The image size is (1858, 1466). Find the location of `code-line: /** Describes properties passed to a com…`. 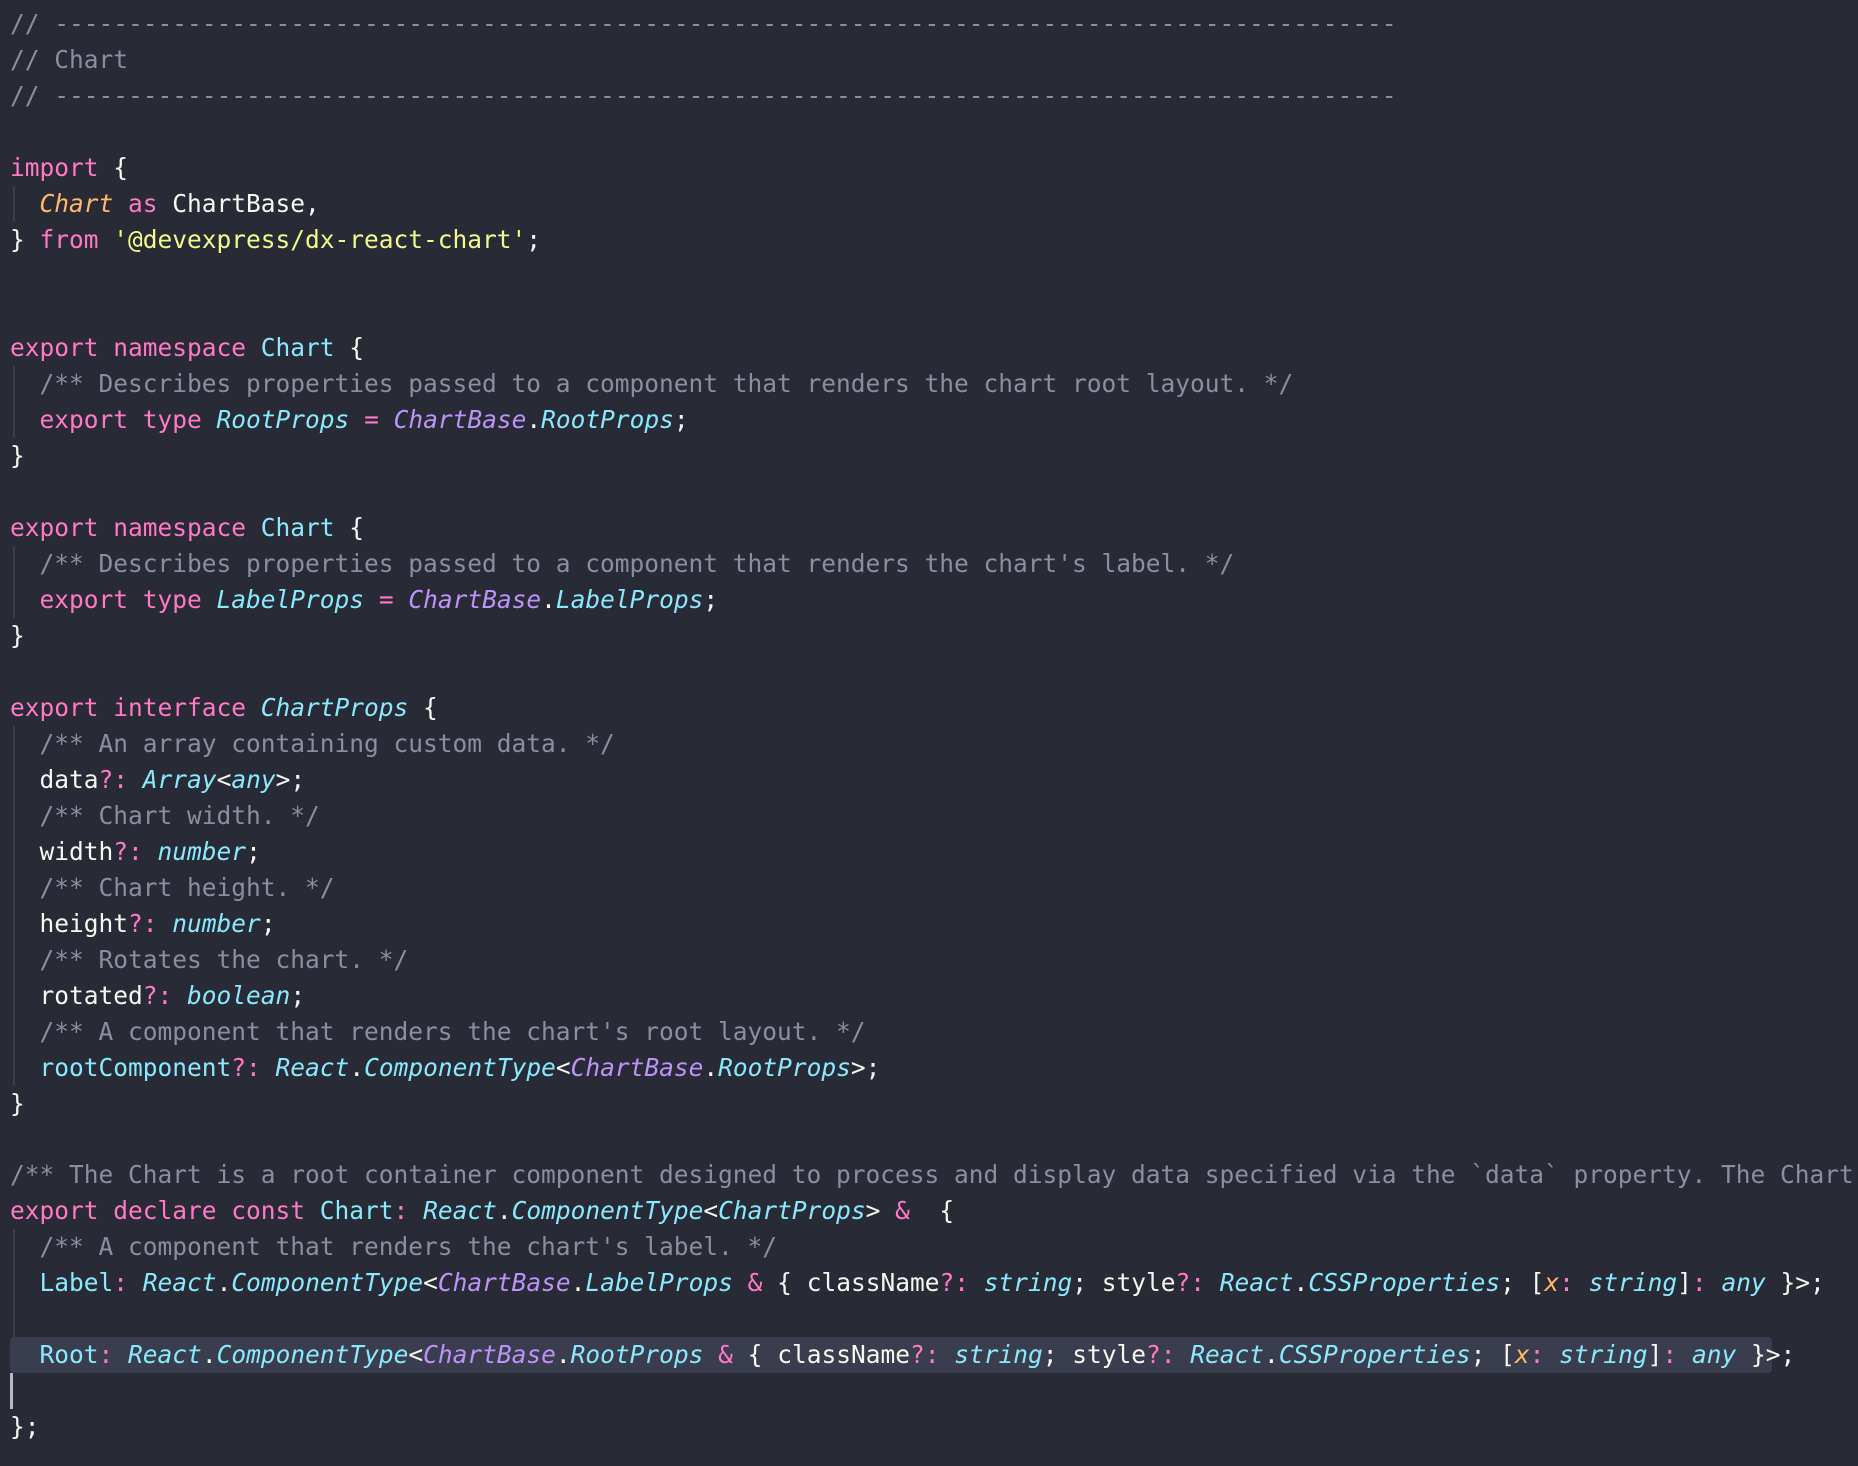

code-line: /** Describes properties passed to a com… is located at coordinates (652, 384).